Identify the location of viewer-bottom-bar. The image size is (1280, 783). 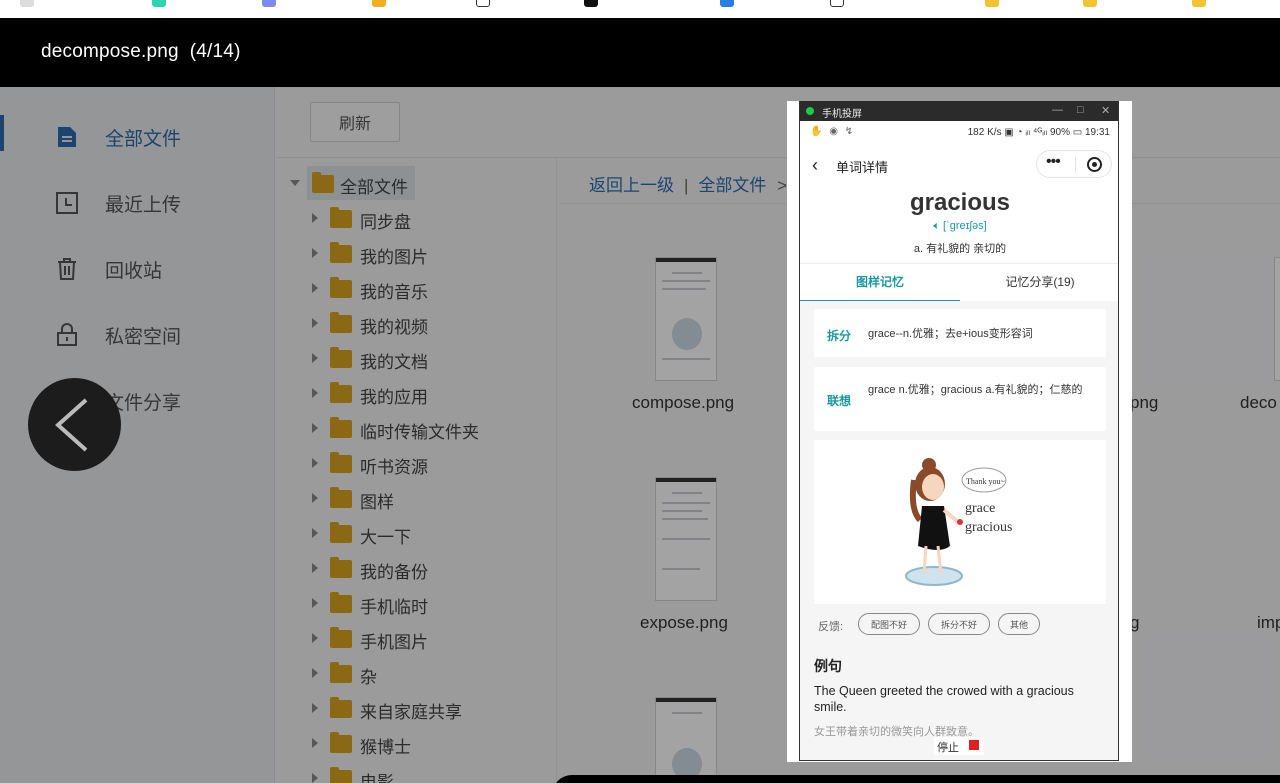
(916, 779).